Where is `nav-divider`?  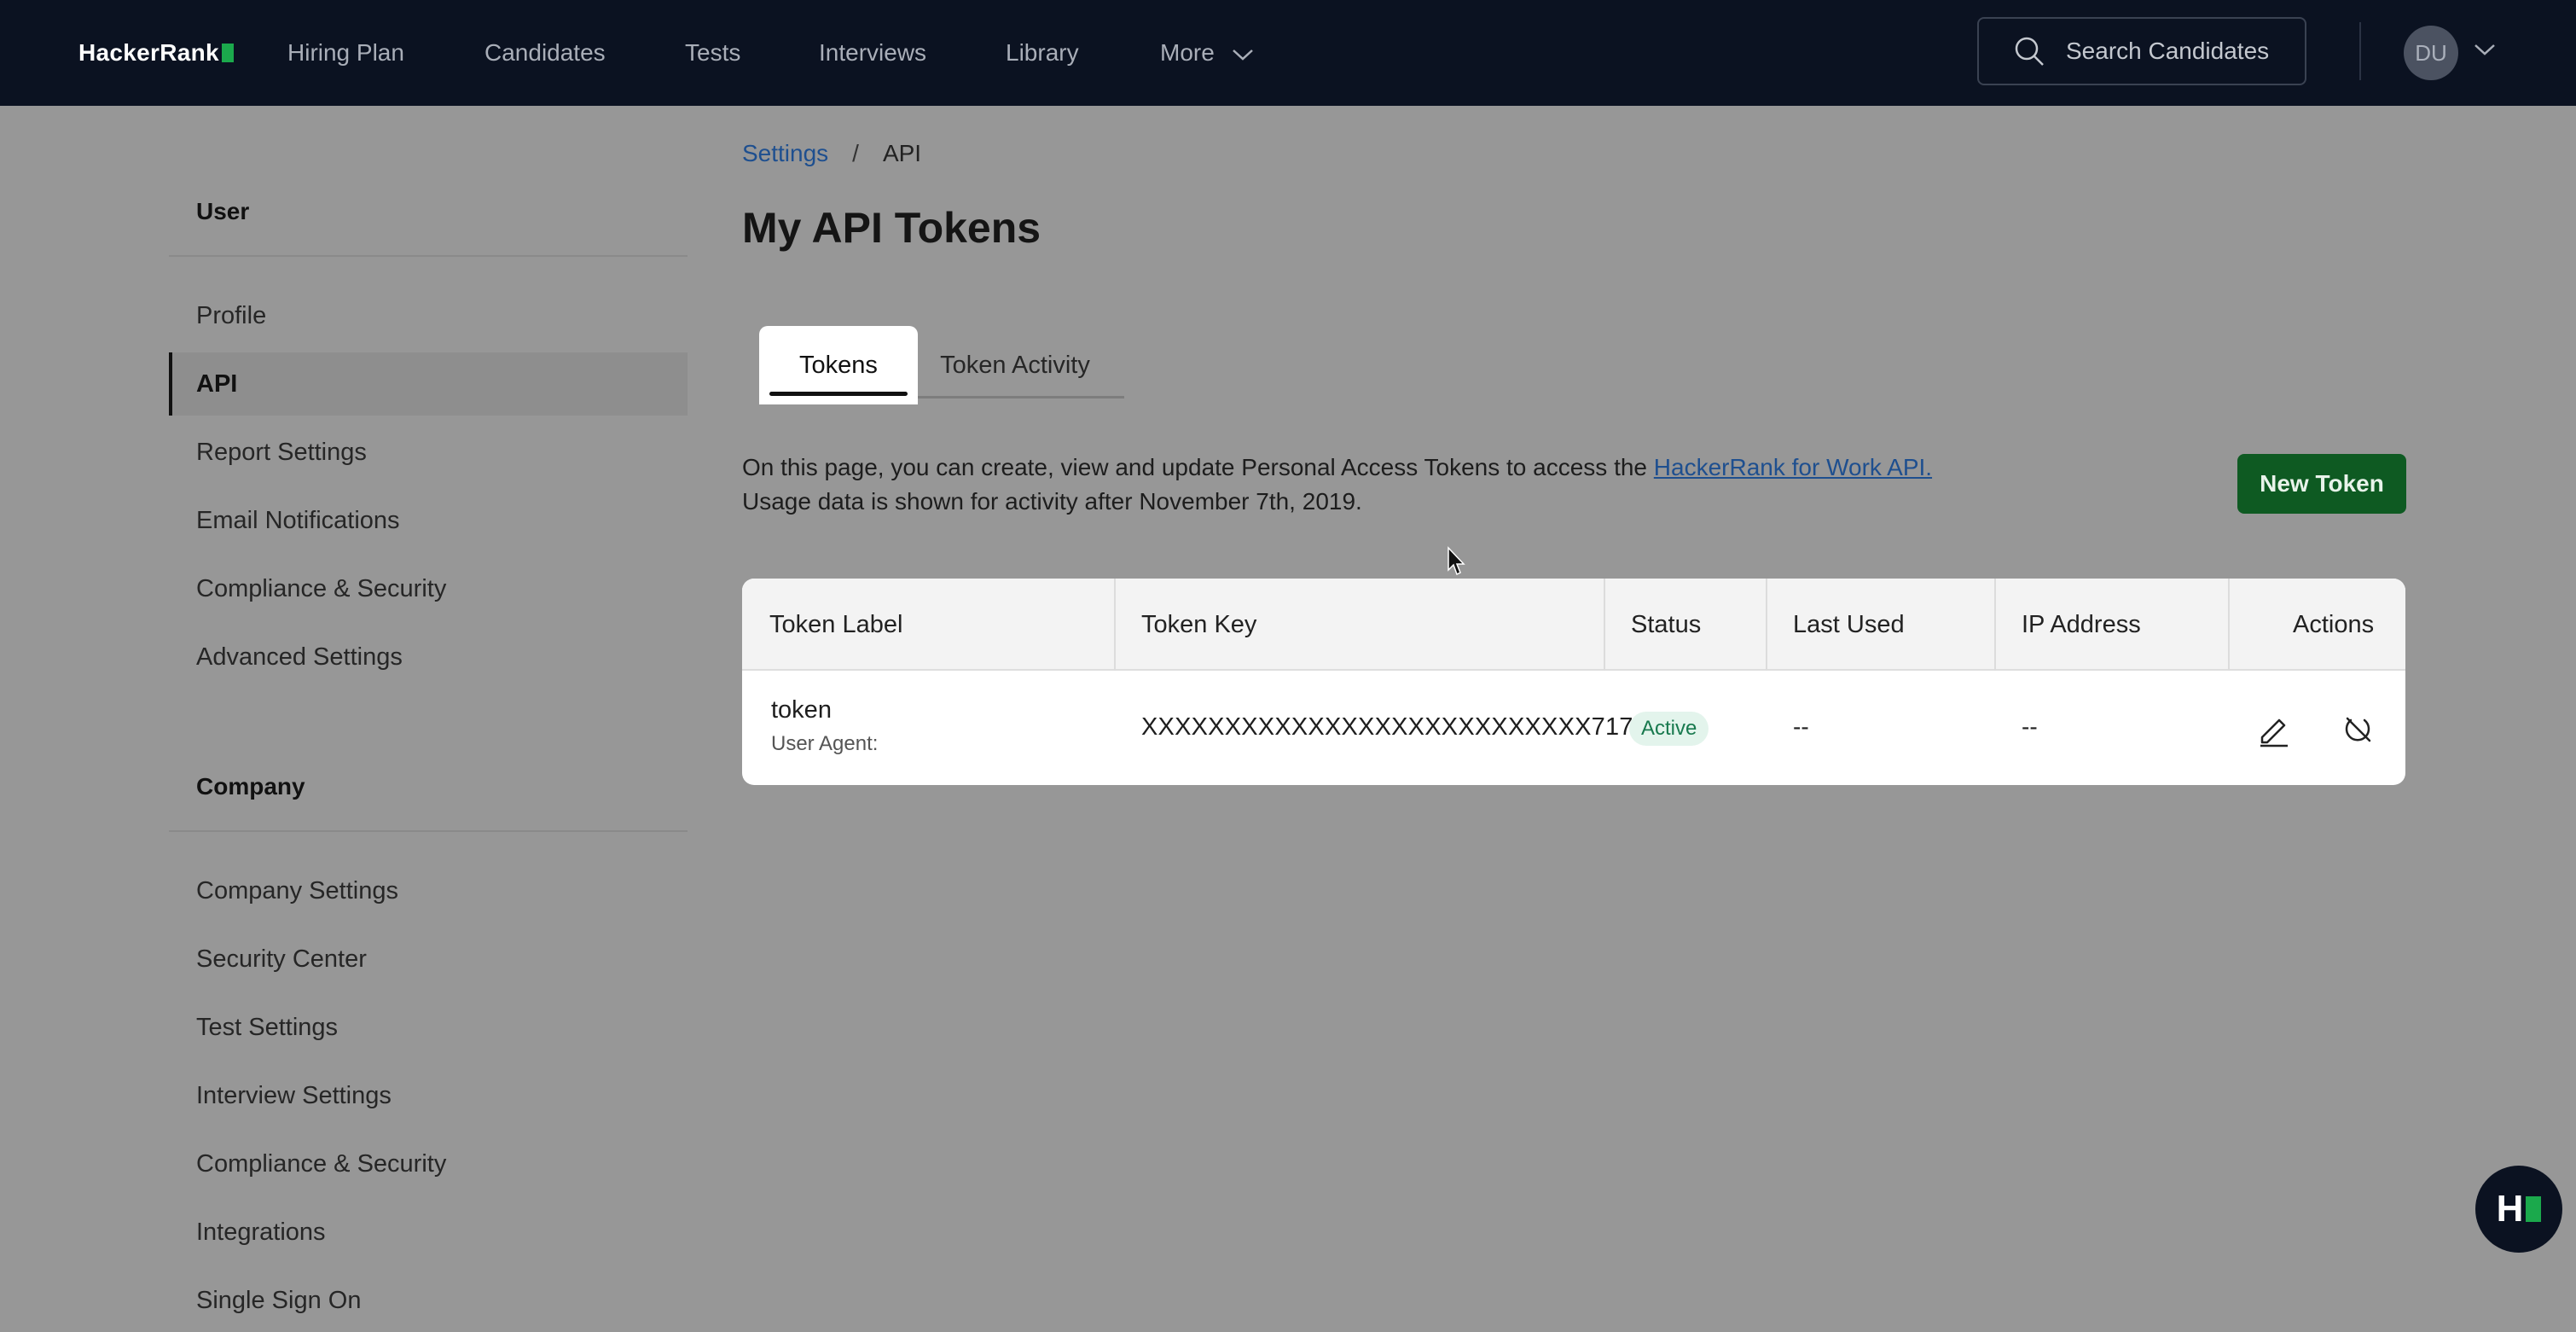 nav-divider is located at coordinates (2360, 51).